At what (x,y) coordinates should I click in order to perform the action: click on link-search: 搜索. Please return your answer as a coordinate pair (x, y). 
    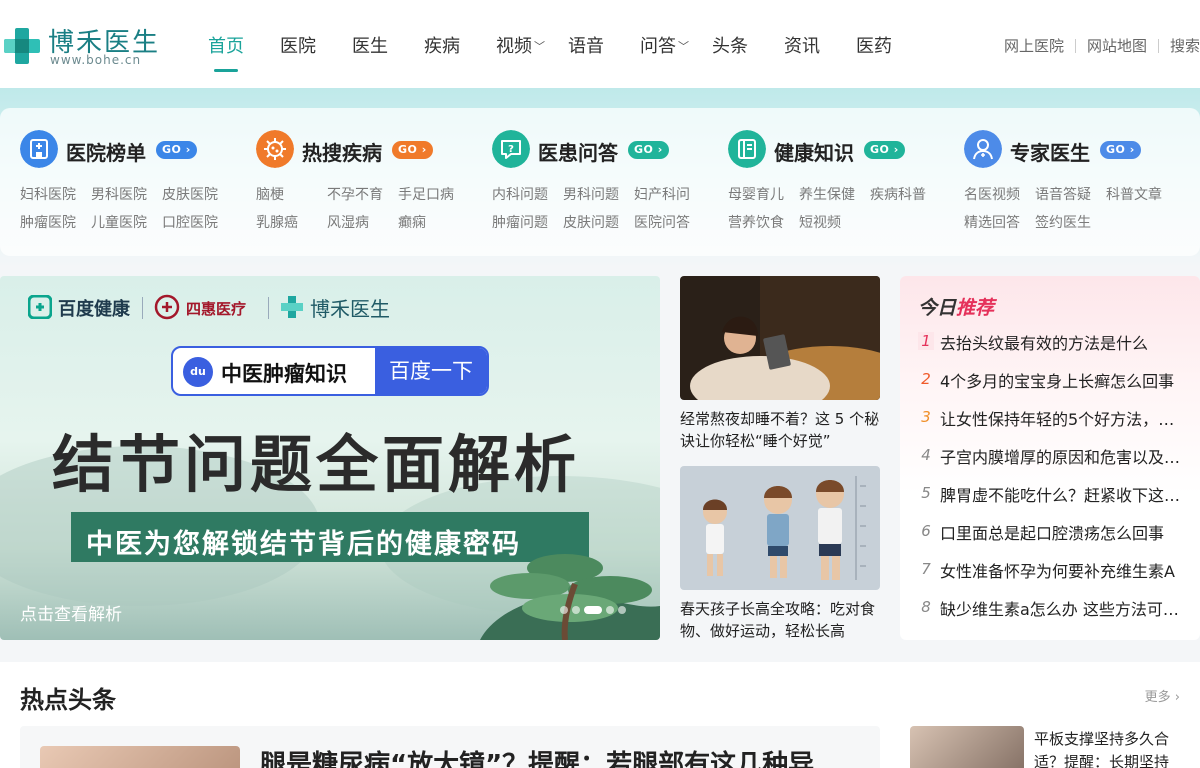
    Looking at the image, I should click on (1185, 46).